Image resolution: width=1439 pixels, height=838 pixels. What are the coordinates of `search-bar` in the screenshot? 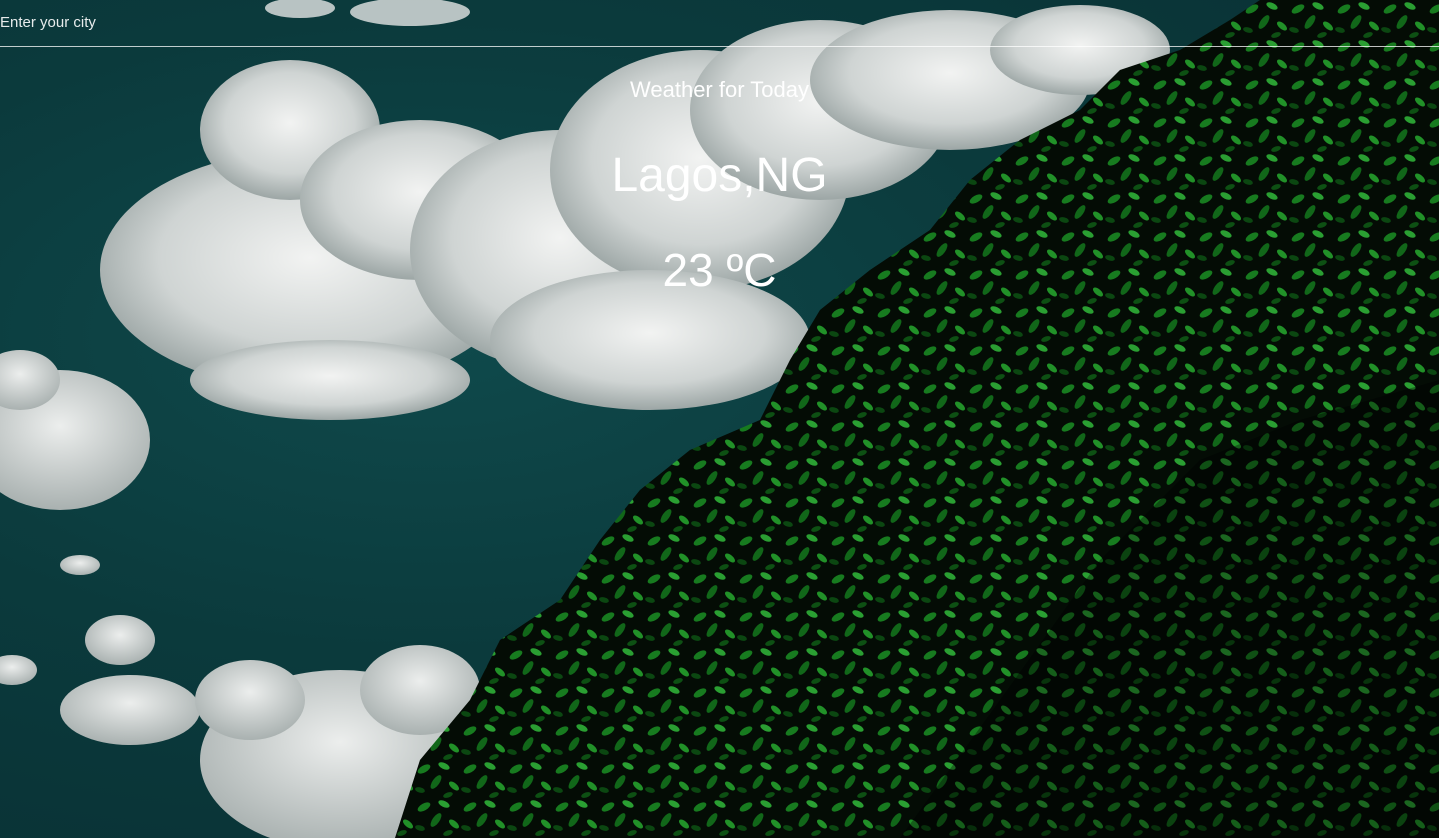 It's located at (719, 23).